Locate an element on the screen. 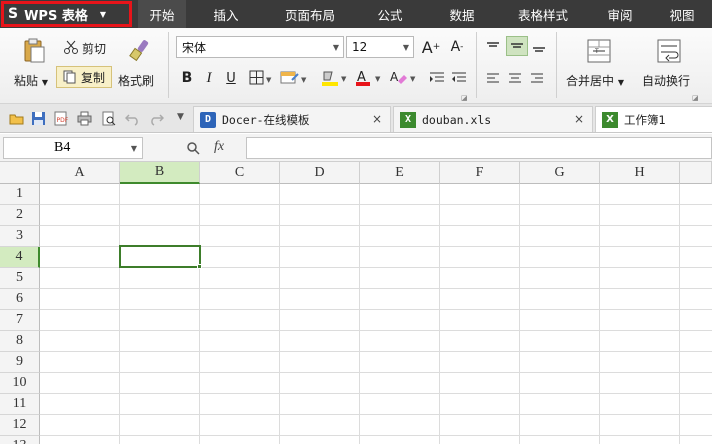 The image size is (712, 444). column-header-f: F is located at coordinates (480, 173).